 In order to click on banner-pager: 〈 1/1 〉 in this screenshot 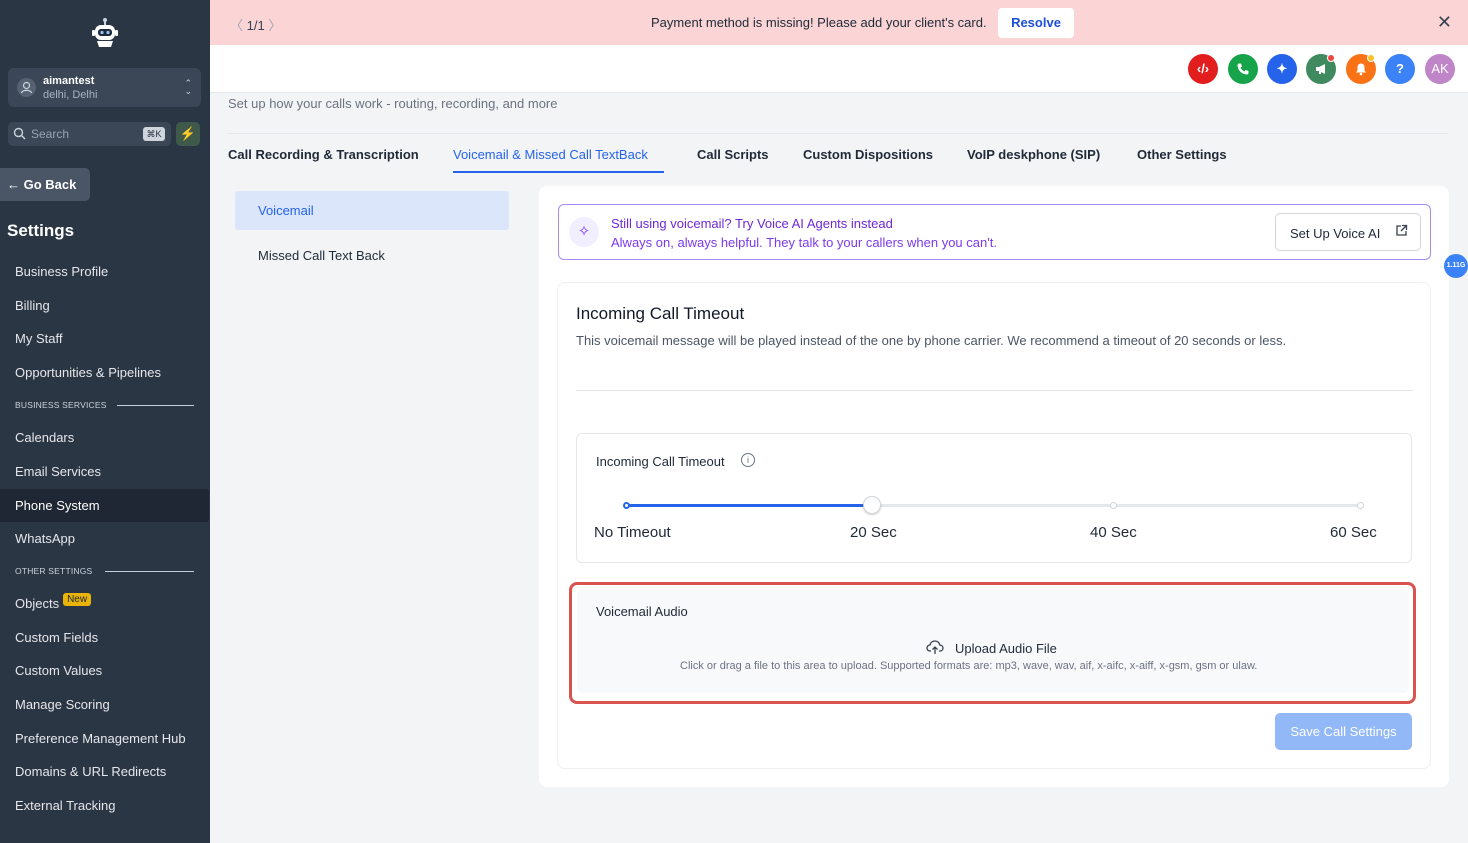, I will do `click(255, 24)`.